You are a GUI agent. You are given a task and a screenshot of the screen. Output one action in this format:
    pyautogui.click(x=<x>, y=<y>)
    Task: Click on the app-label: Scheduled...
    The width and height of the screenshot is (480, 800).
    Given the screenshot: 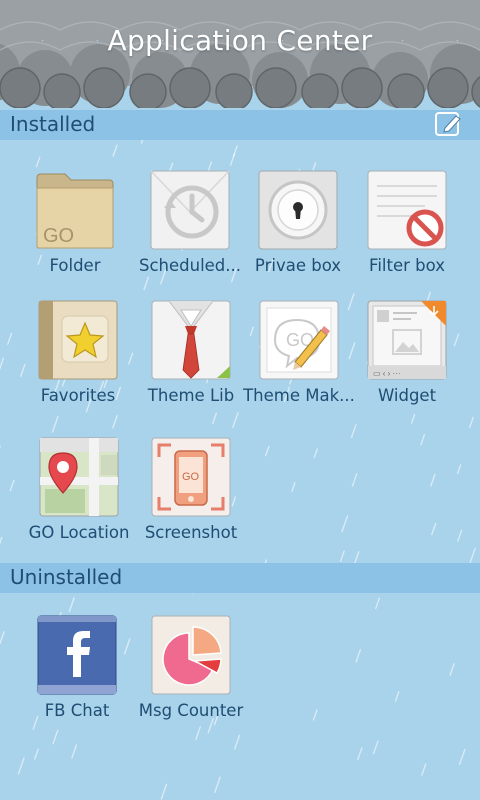 What is the action you would take?
    pyautogui.click(x=190, y=265)
    